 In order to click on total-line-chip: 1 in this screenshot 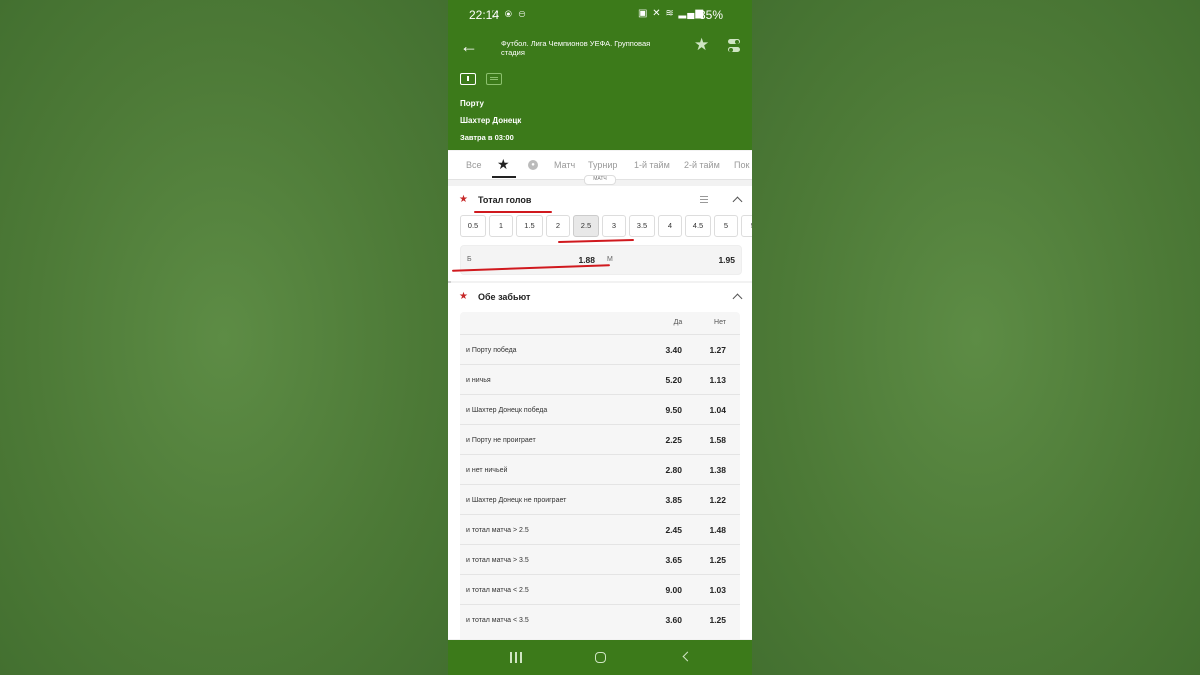, I will do `click(501, 226)`.